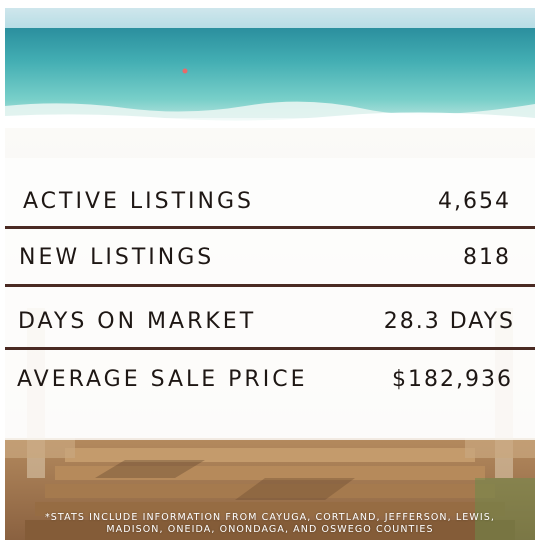 The width and height of the screenshot is (535, 540). I want to click on stat-value: $182,936, so click(452, 379).